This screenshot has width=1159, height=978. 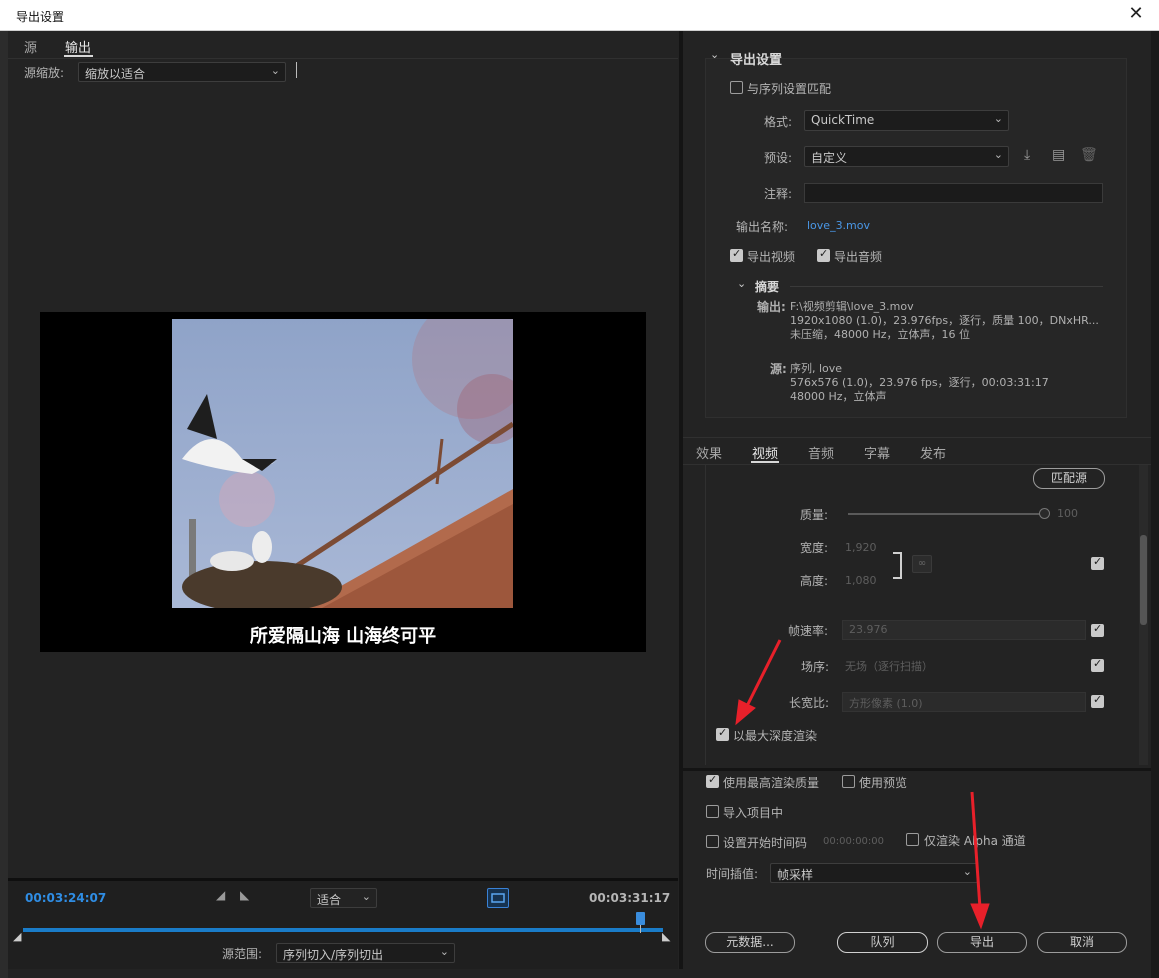 I want to click on field-order-override-checkbox, so click(x=1097, y=664).